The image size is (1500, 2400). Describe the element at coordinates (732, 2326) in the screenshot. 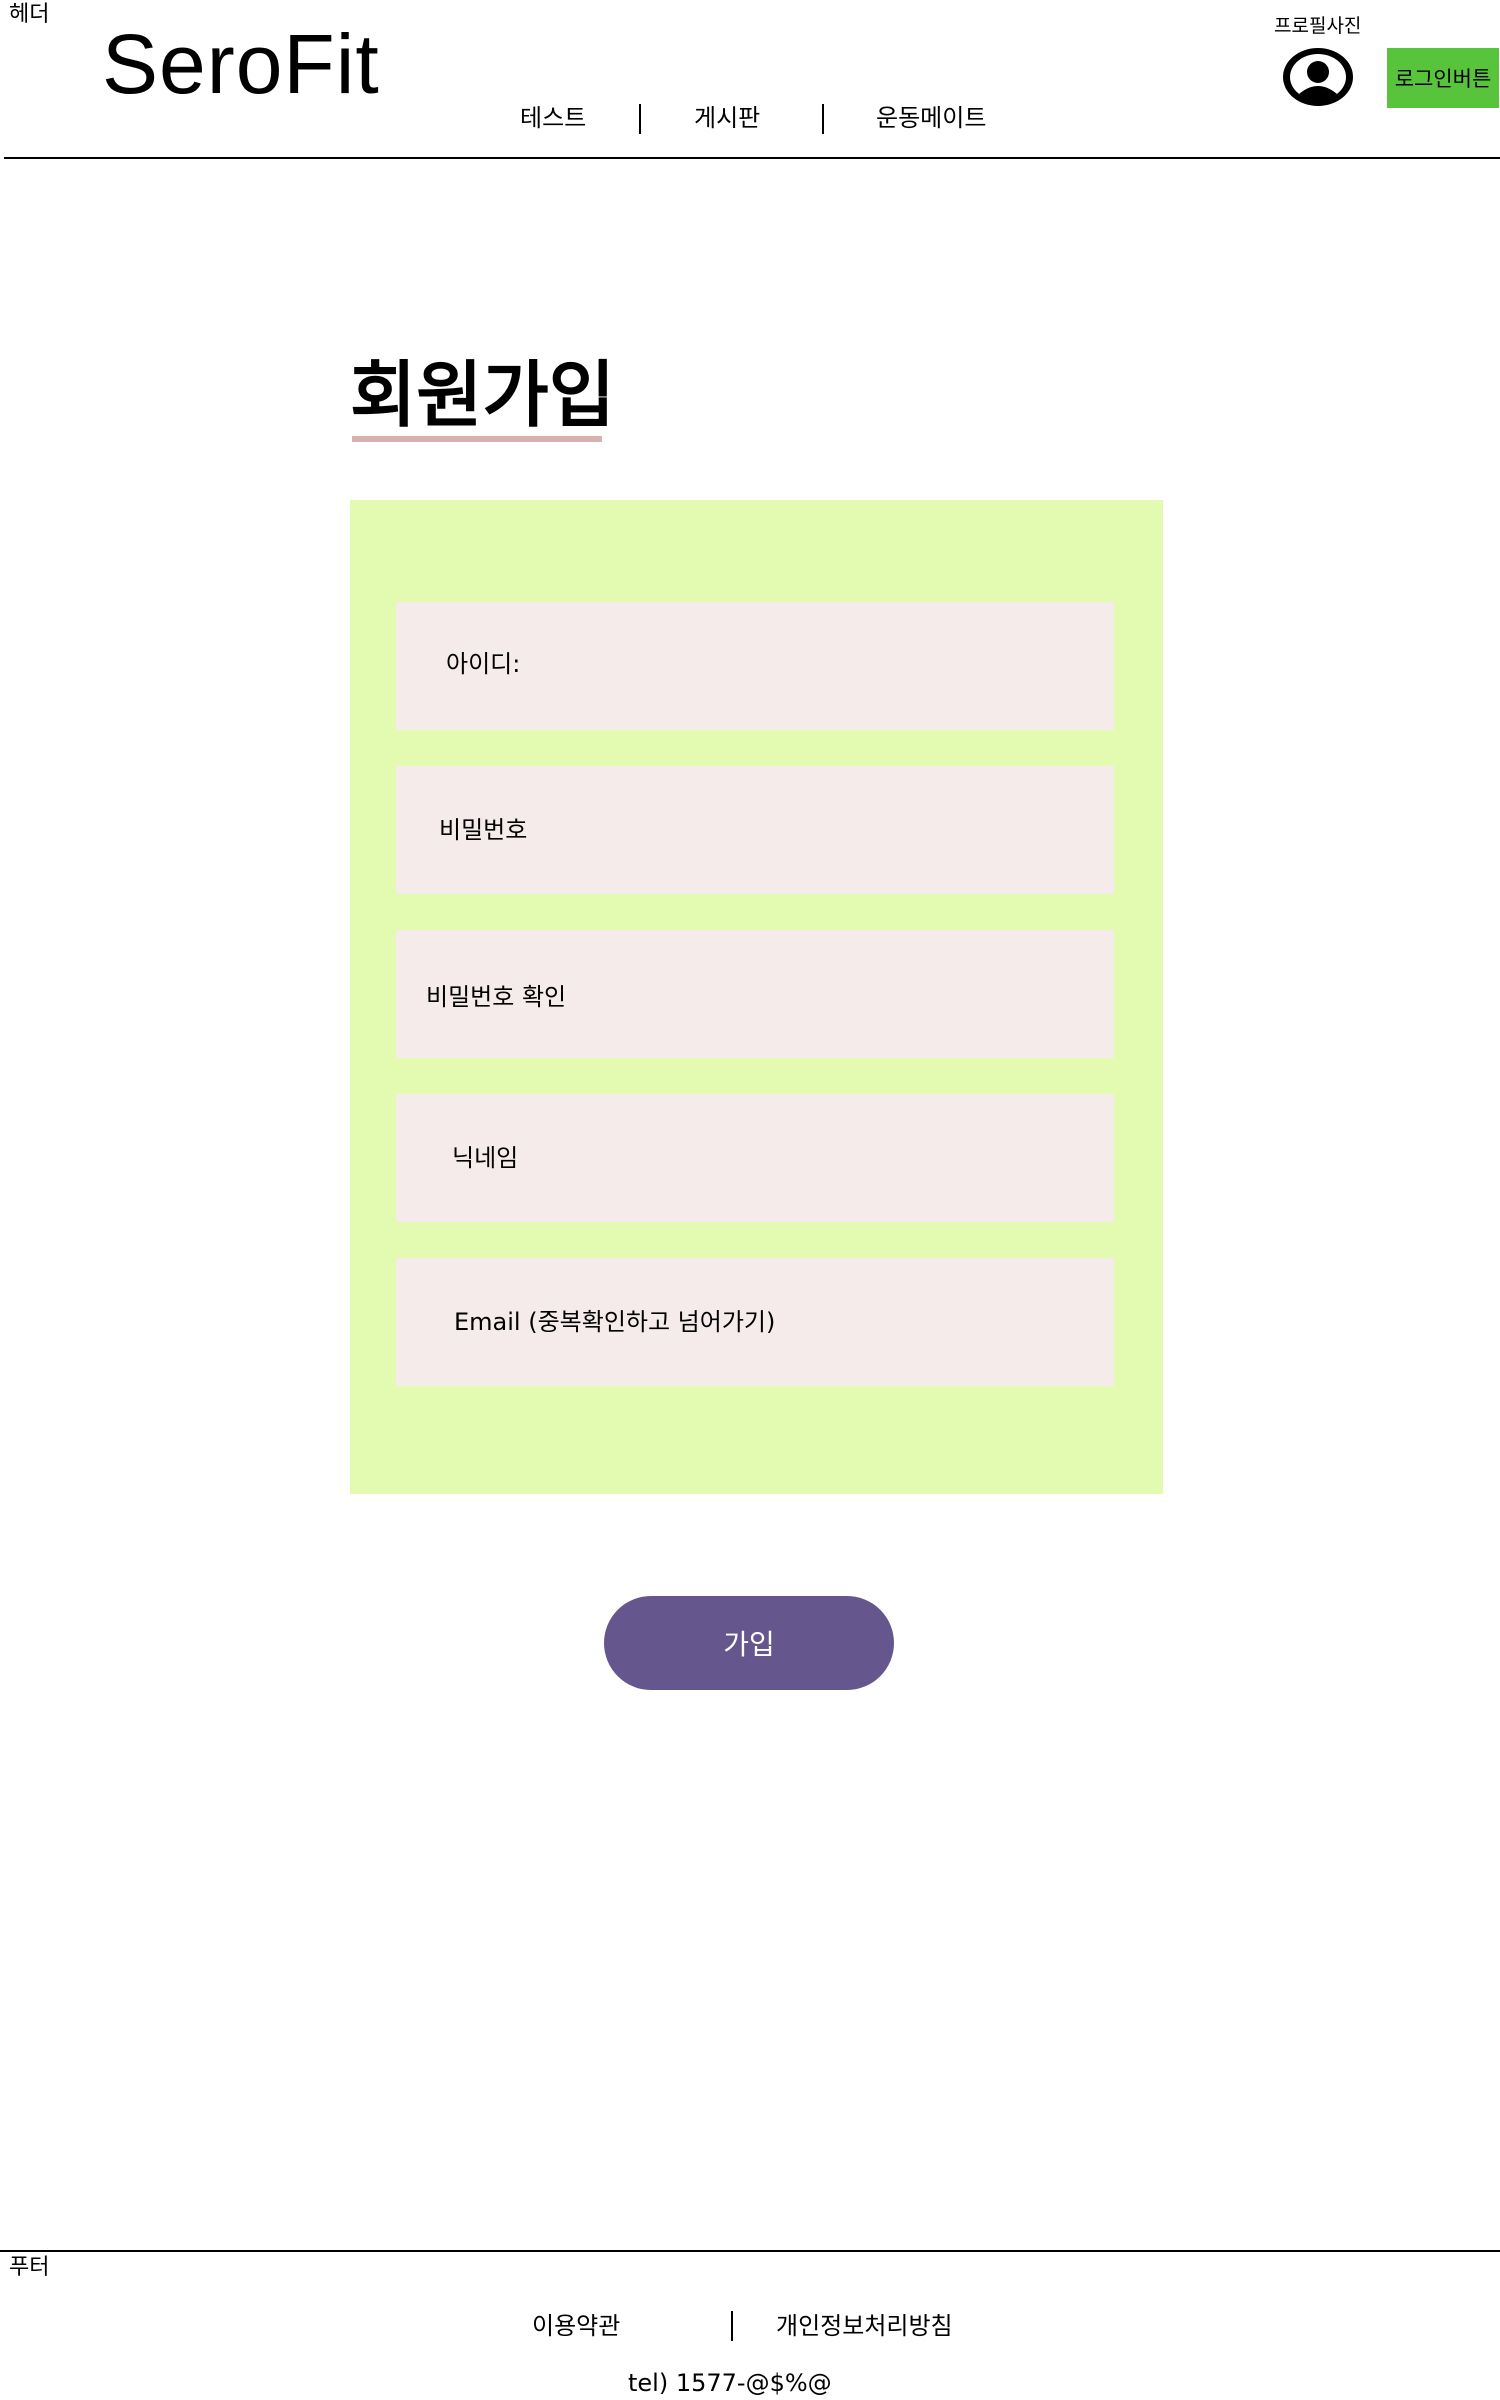

I see `footer-separator` at that location.